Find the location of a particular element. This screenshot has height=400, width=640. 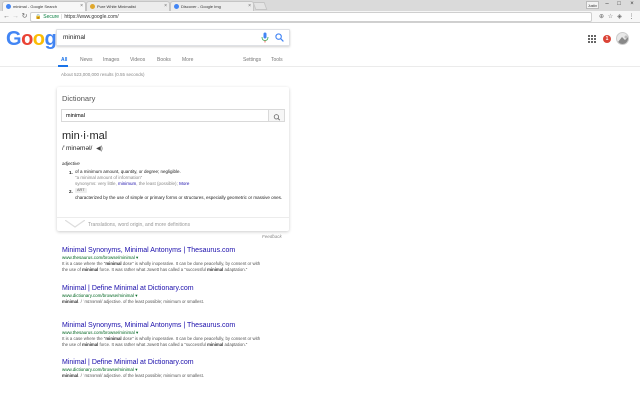

tab-all: All is located at coordinates (64, 60).